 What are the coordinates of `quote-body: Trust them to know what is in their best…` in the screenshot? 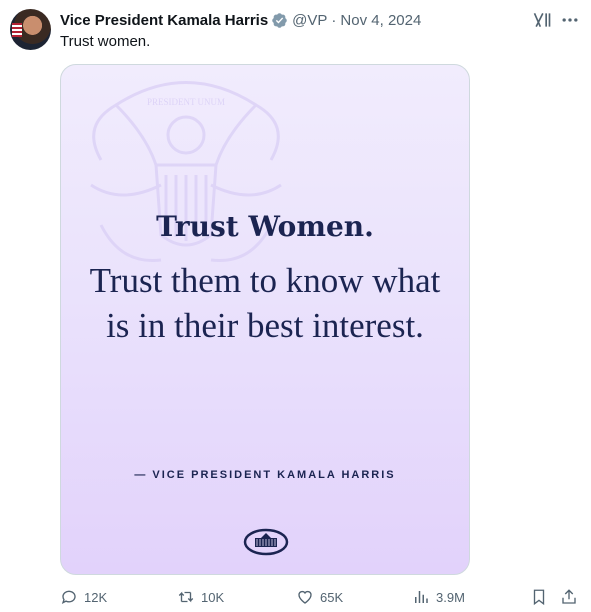 It's located at (265, 303).